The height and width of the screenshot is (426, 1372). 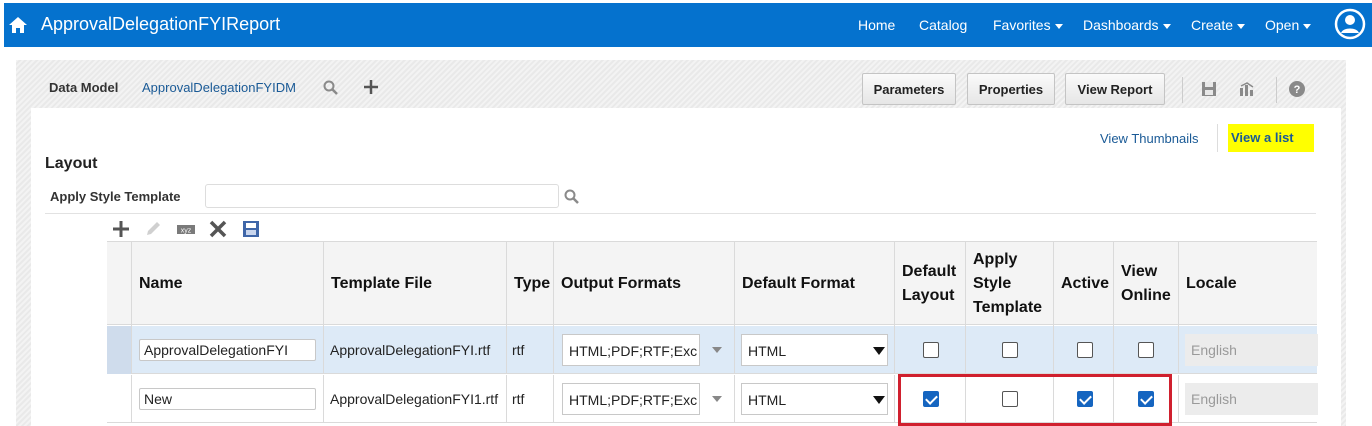 I want to click on nav-catalog: Catalog, so click(x=943, y=25).